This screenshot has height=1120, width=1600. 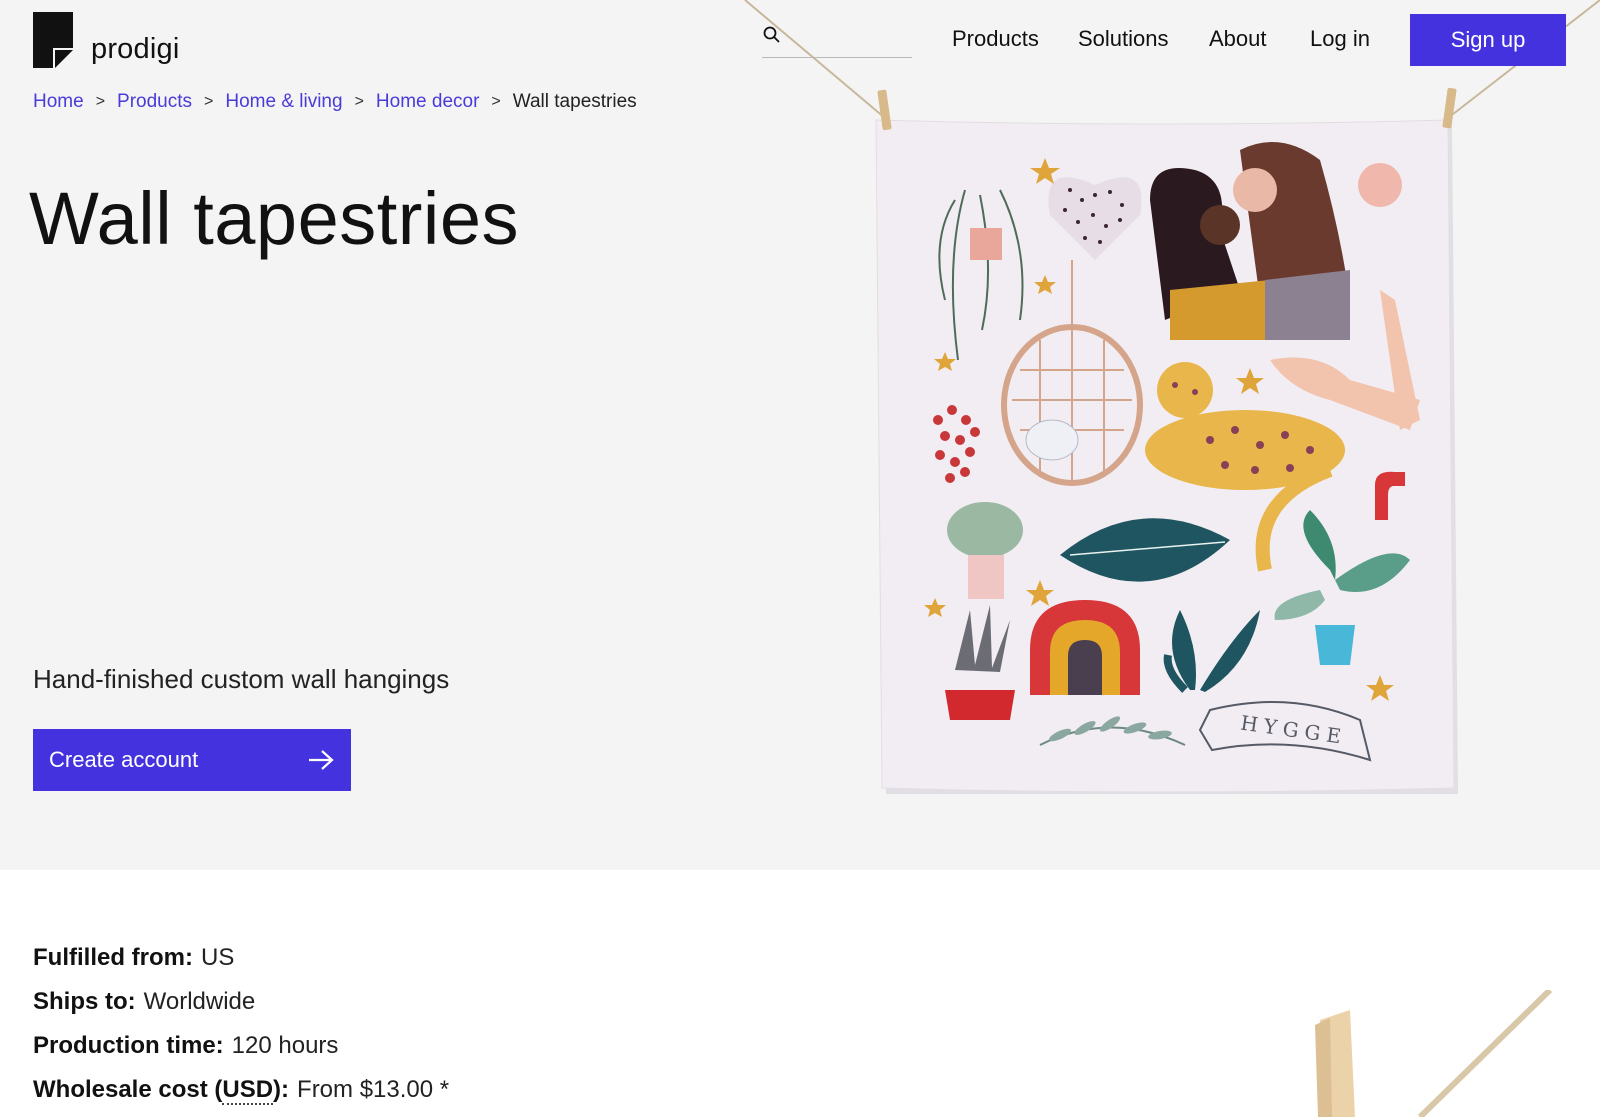 What do you see at coordinates (241, 966) in the screenshot?
I see `spec-fulfilled-from: Fulfilled from: US` at bounding box center [241, 966].